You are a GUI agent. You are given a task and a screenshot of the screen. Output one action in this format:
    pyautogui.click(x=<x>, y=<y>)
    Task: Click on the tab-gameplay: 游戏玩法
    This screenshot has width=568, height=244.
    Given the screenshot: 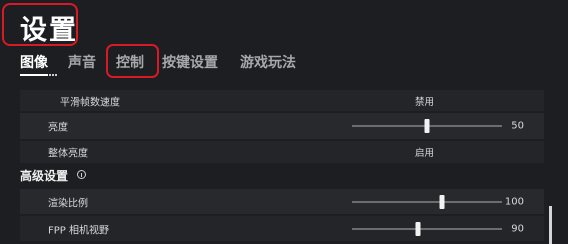 What is the action you would take?
    pyautogui.click(x=268, y=62)
    